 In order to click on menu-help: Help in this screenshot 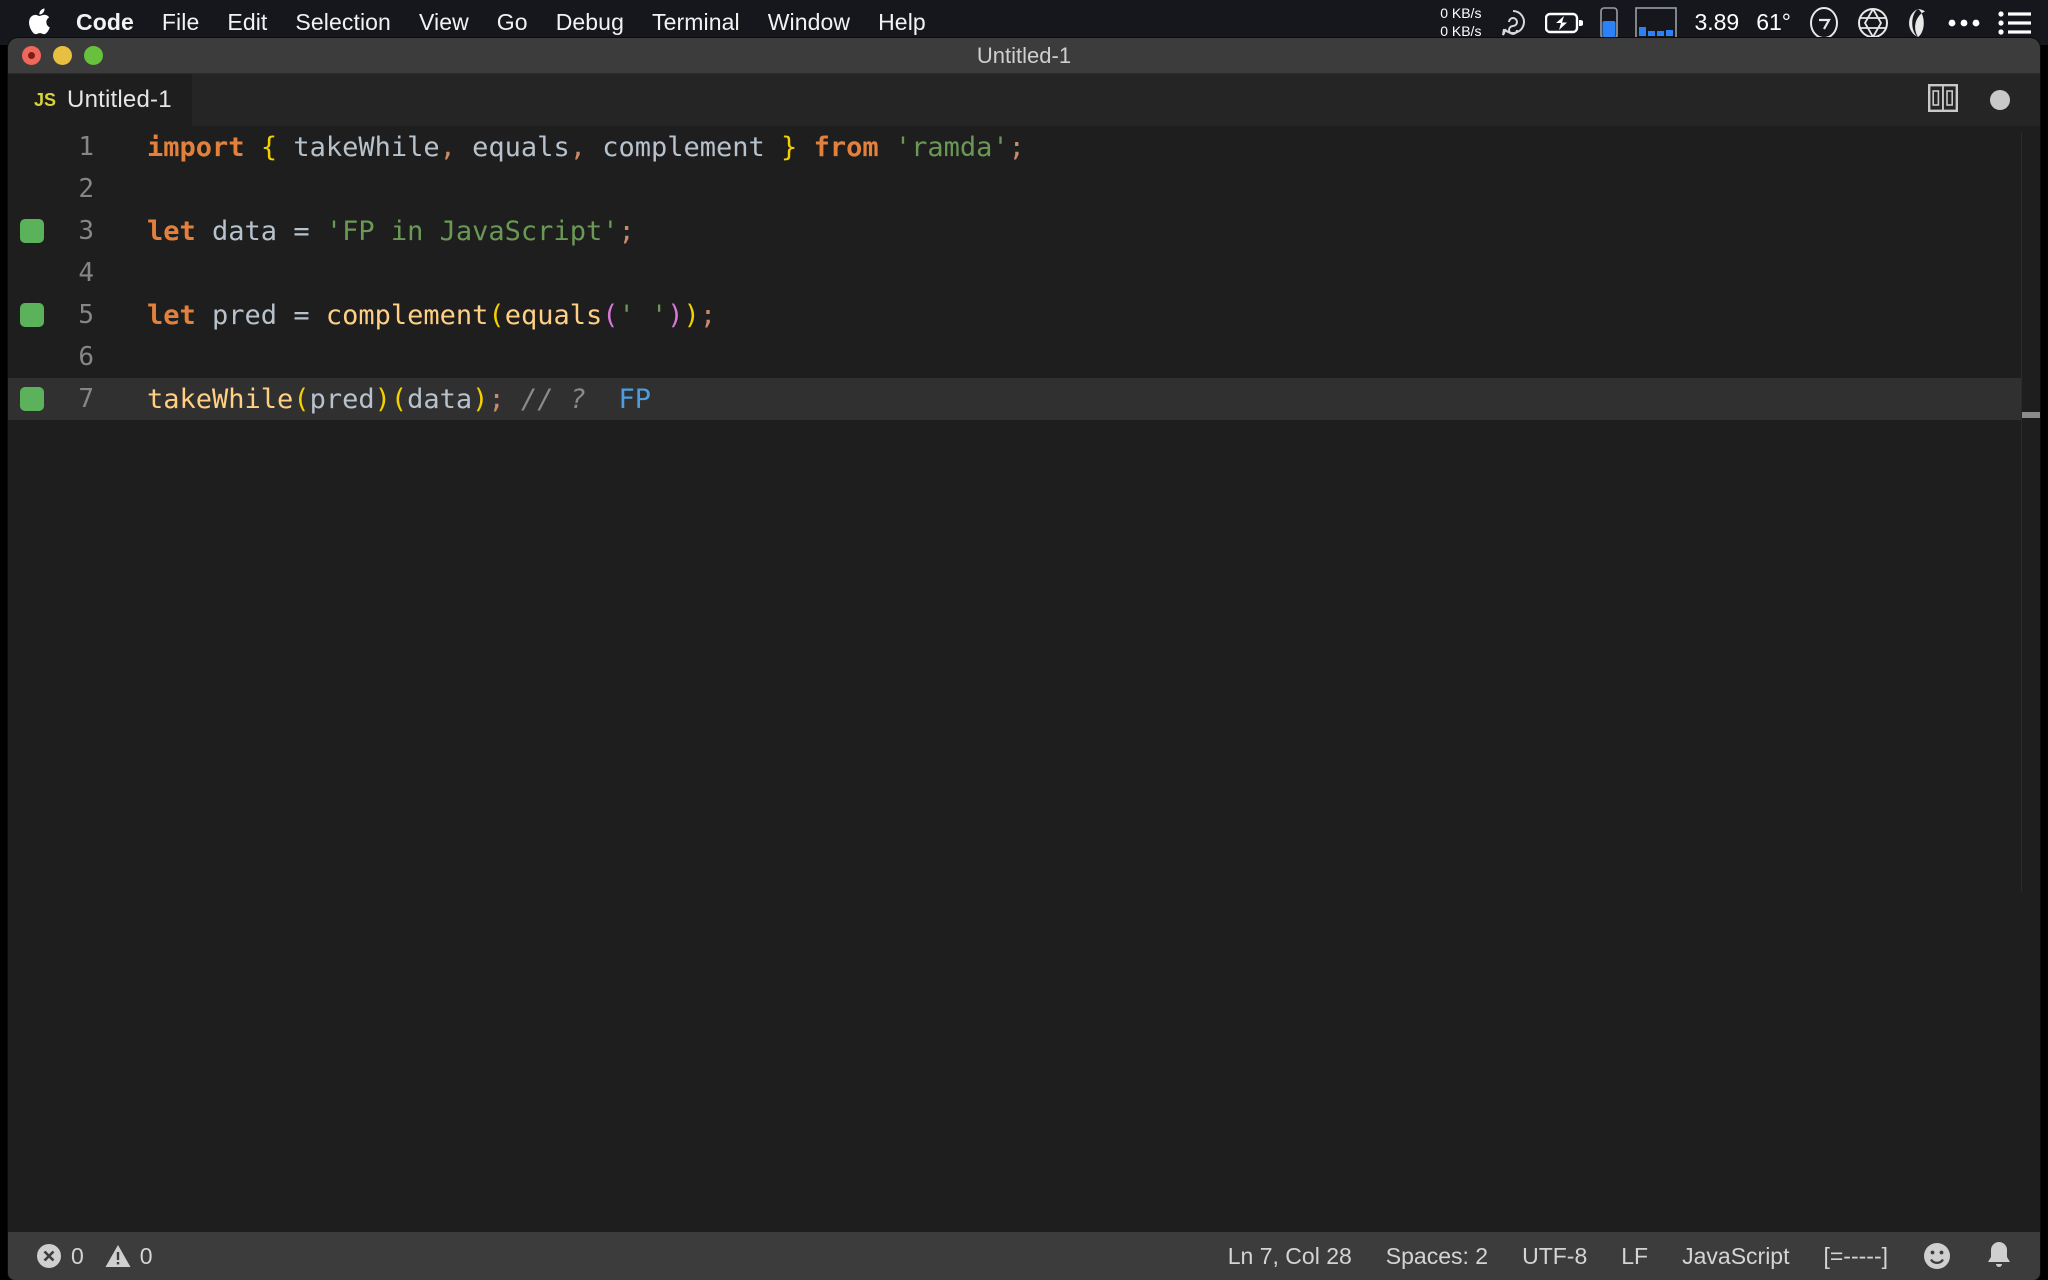, I will do `click(902, 22)`.